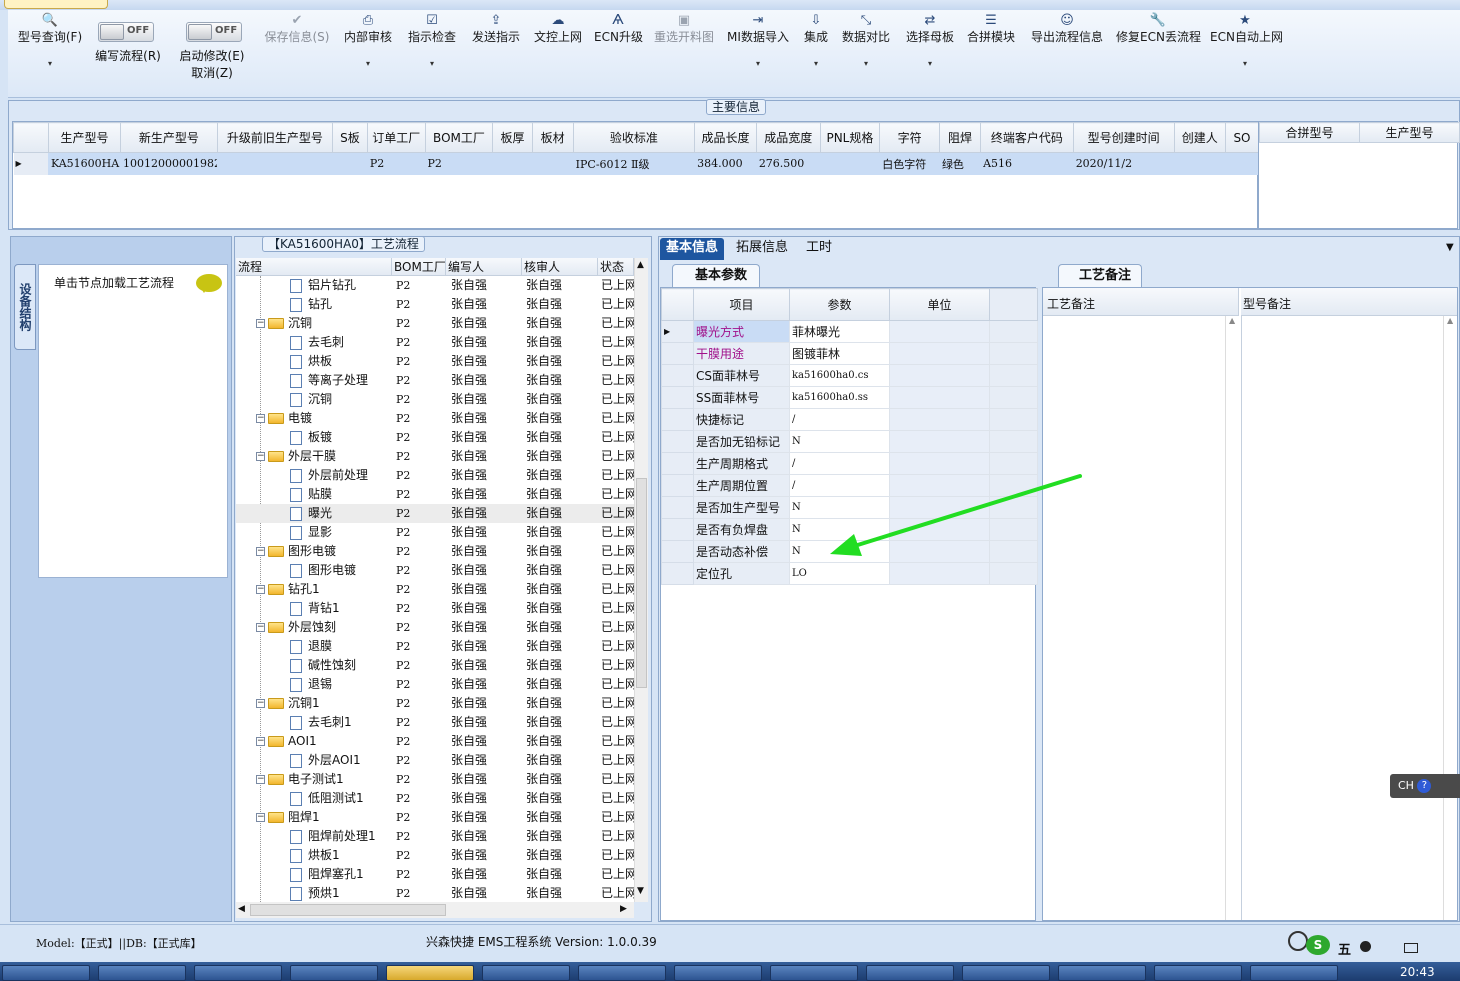  What do you see at coordinates (313, 608) in the screenshot?
I see `process-node: 背钻1` at bounding box center [313, 608].